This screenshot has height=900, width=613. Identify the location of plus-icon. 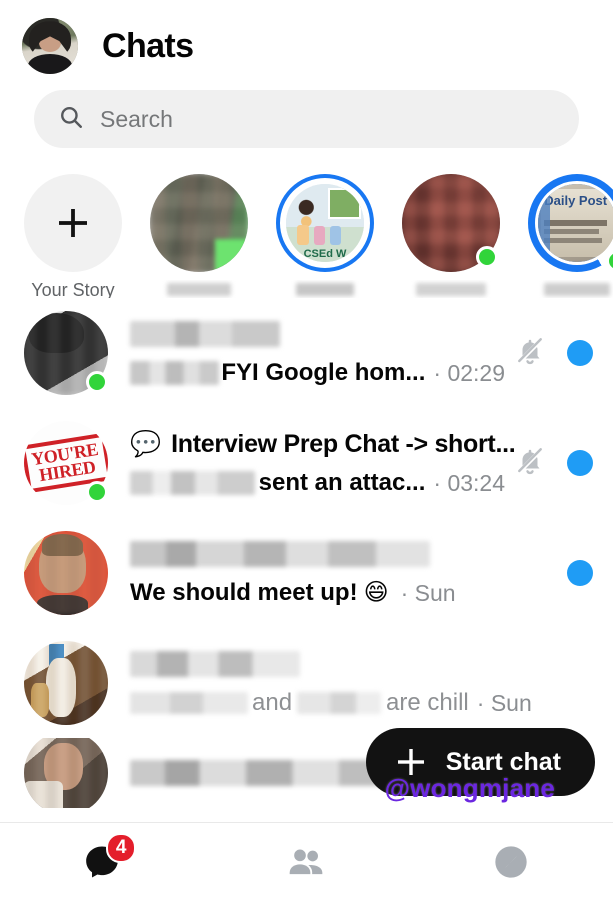
(73, 223).